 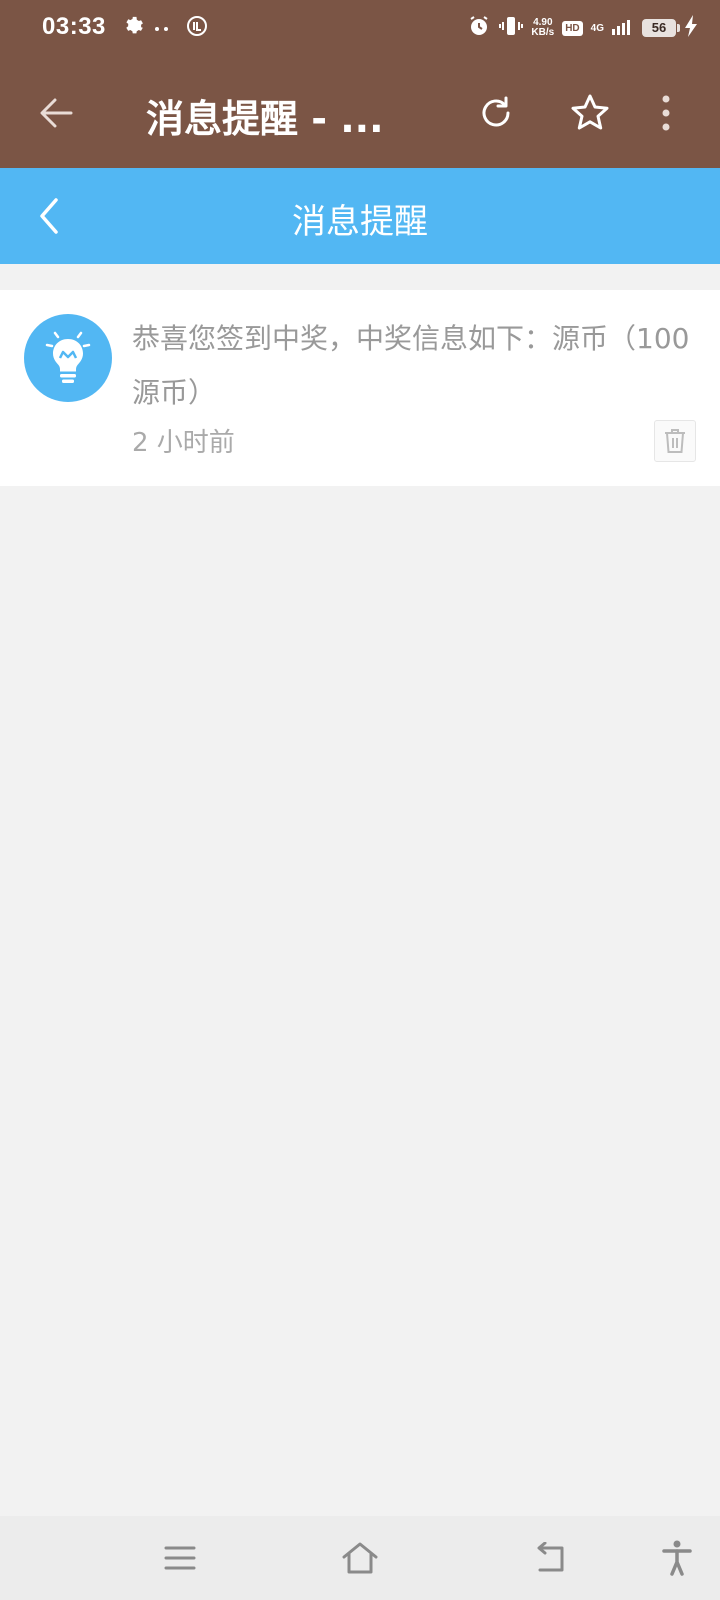 I want to click on home-icon, so click(x=360, y=1558).